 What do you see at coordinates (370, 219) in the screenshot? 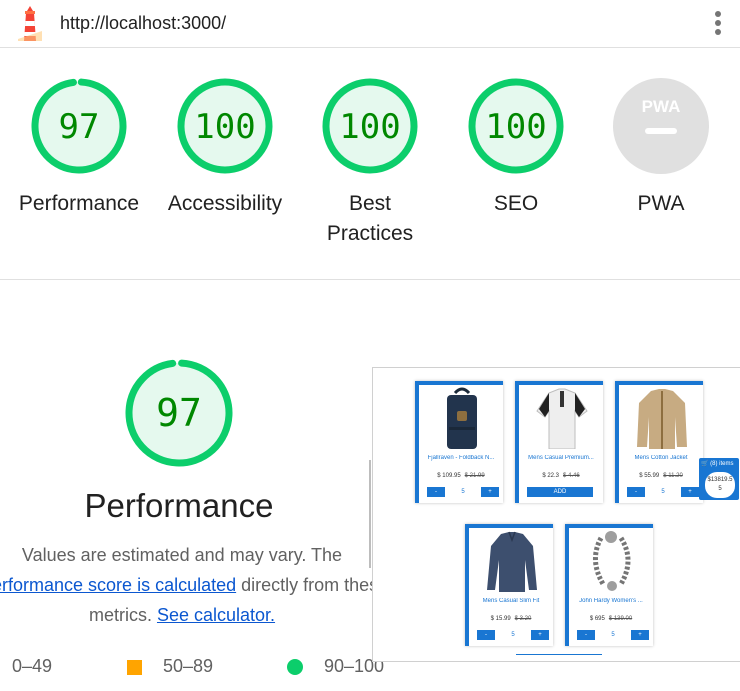
I see `best-practices-label: Best Practices` at bounding box center [370, 219].